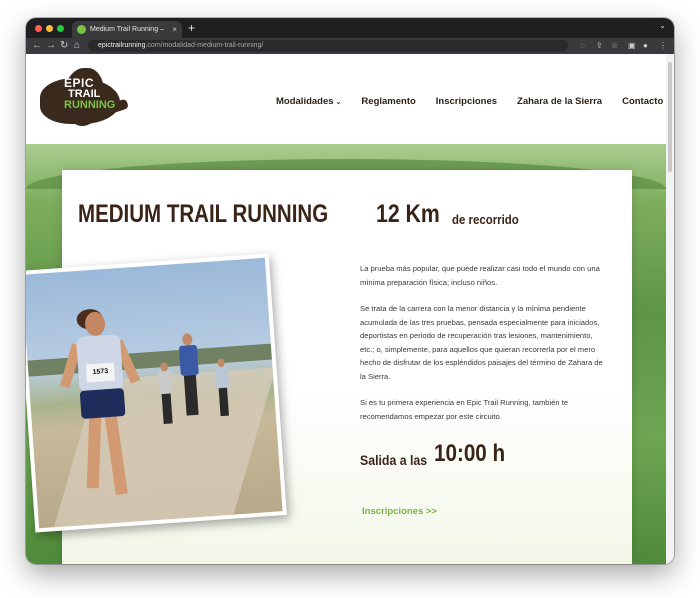 Image resolution: width=700 pixels, height=598 pixels. What do you see at coordinates (466, 102) in the screenshot?
I see `nav-item-inscripciones: Inscripciones` at bounding box center [466, 102].